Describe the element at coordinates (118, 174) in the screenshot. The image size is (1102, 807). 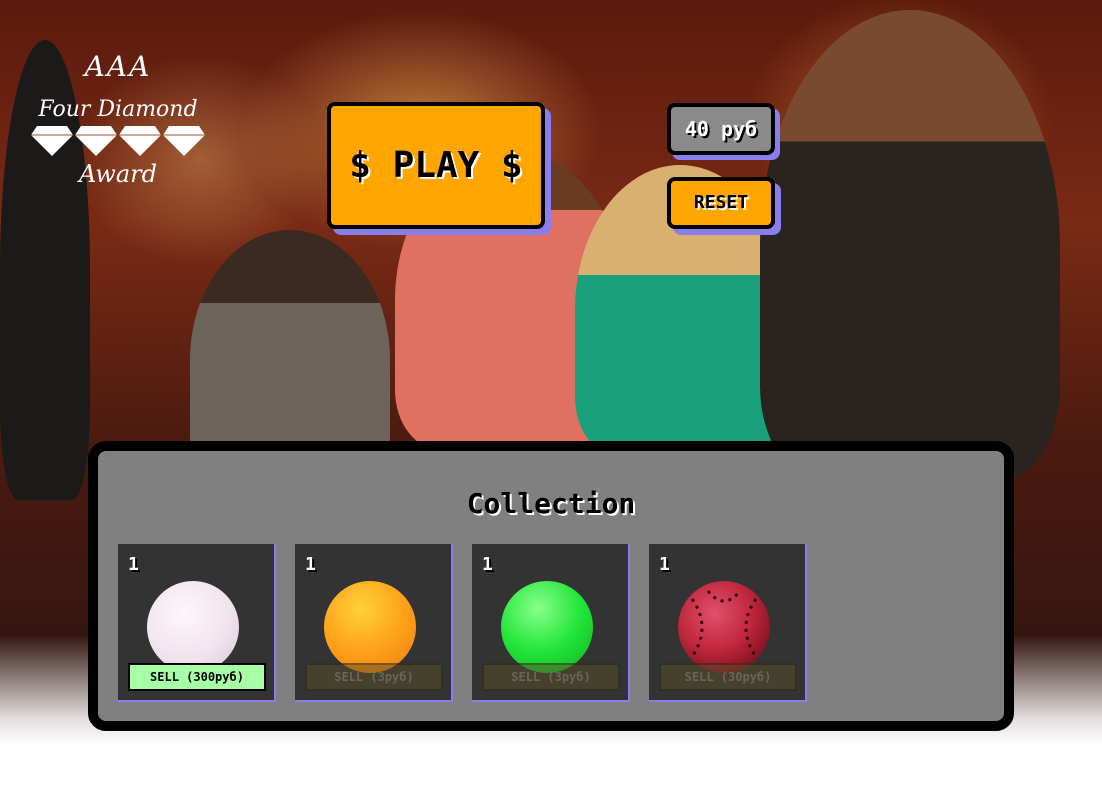
I see `award-line2: Award` at that location.